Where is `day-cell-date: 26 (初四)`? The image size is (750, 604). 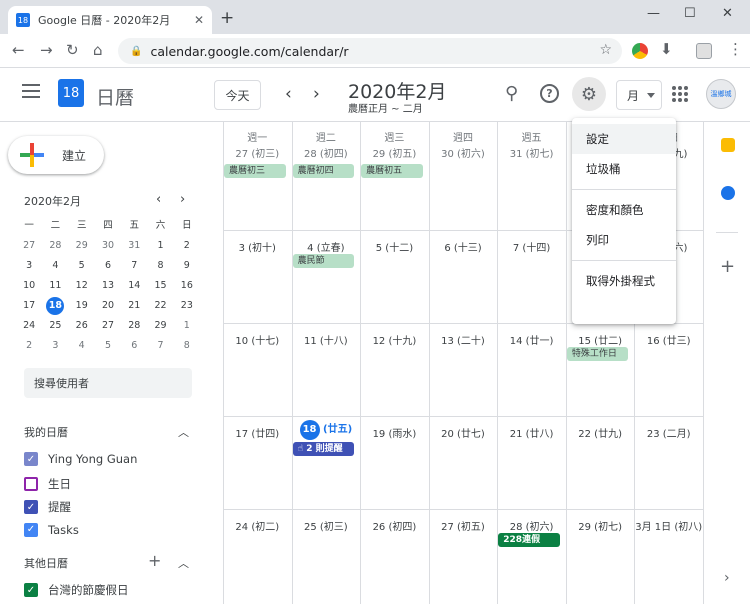
day-cell-date: 26 (初四) is located at coordinates (394, 525).